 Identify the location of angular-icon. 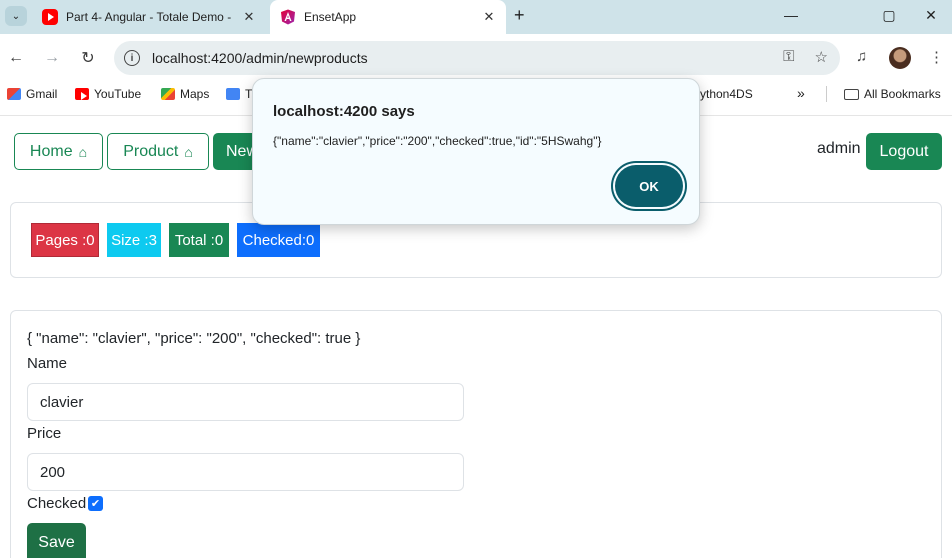
(288, 17).